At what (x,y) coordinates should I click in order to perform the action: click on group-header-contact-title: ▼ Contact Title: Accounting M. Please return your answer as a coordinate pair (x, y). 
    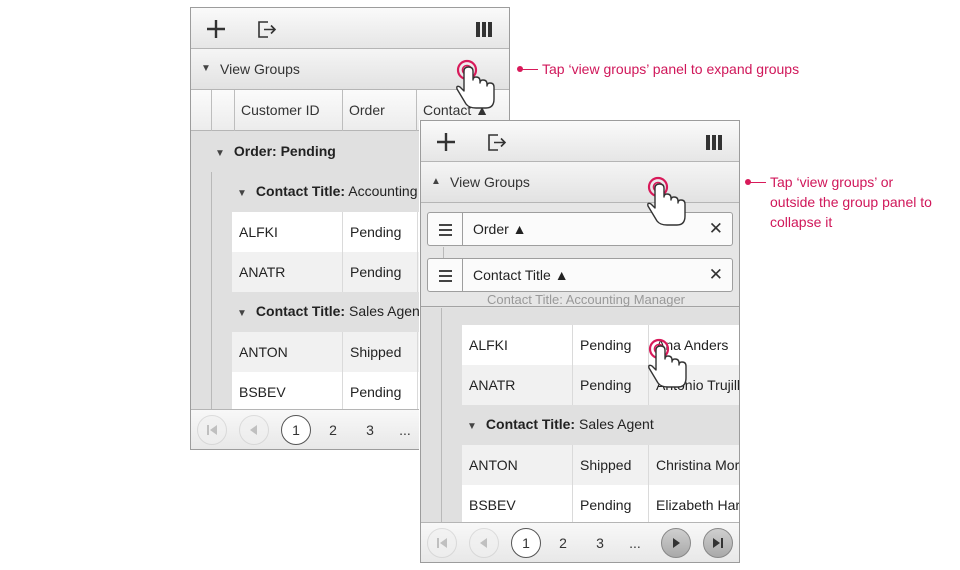
    Looking at the image, I should click on (335, 191).